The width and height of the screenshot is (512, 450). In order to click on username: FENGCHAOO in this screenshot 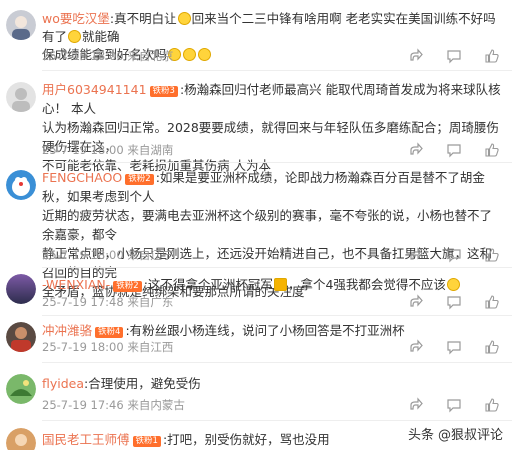, I will do `click(82, 177)`.